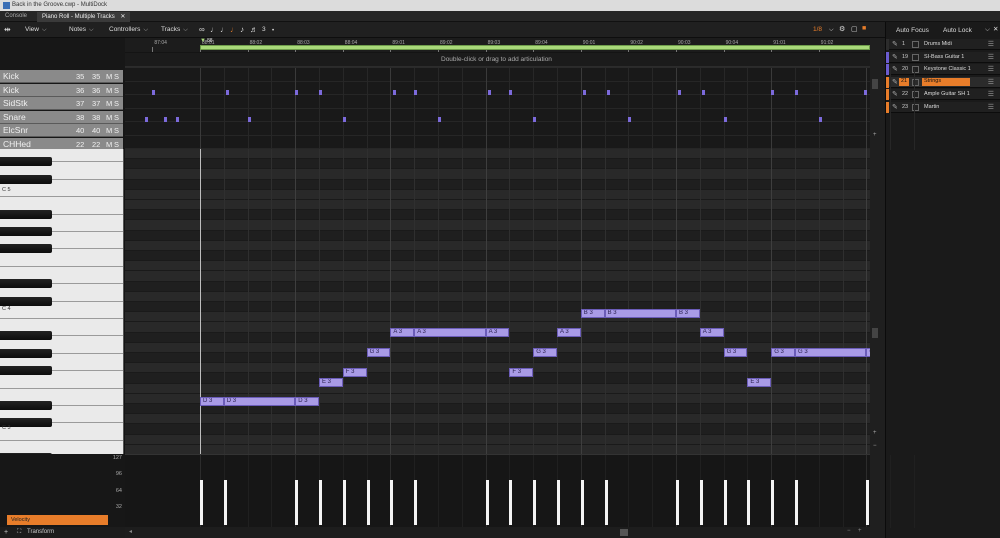 This screenshot has height=538, width=1000. What do you see at coordinates (6, 532) in the screenshot?
I see `add-controller-icon: +` at bounding box center [6, 532].